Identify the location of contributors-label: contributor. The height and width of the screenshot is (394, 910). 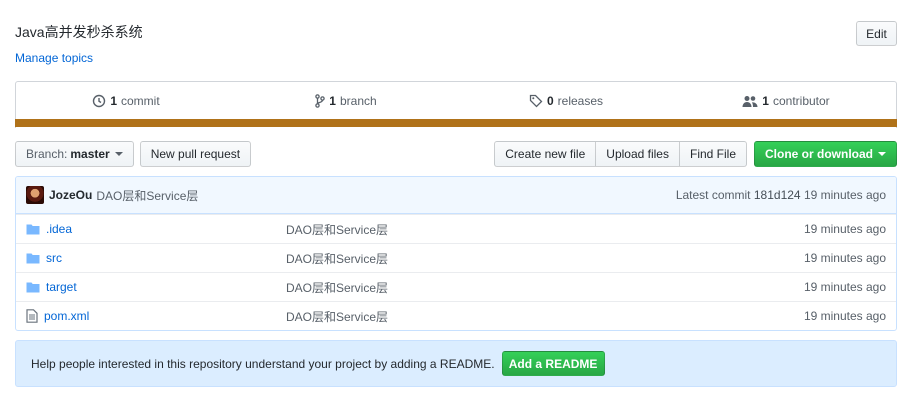
(801, 101).